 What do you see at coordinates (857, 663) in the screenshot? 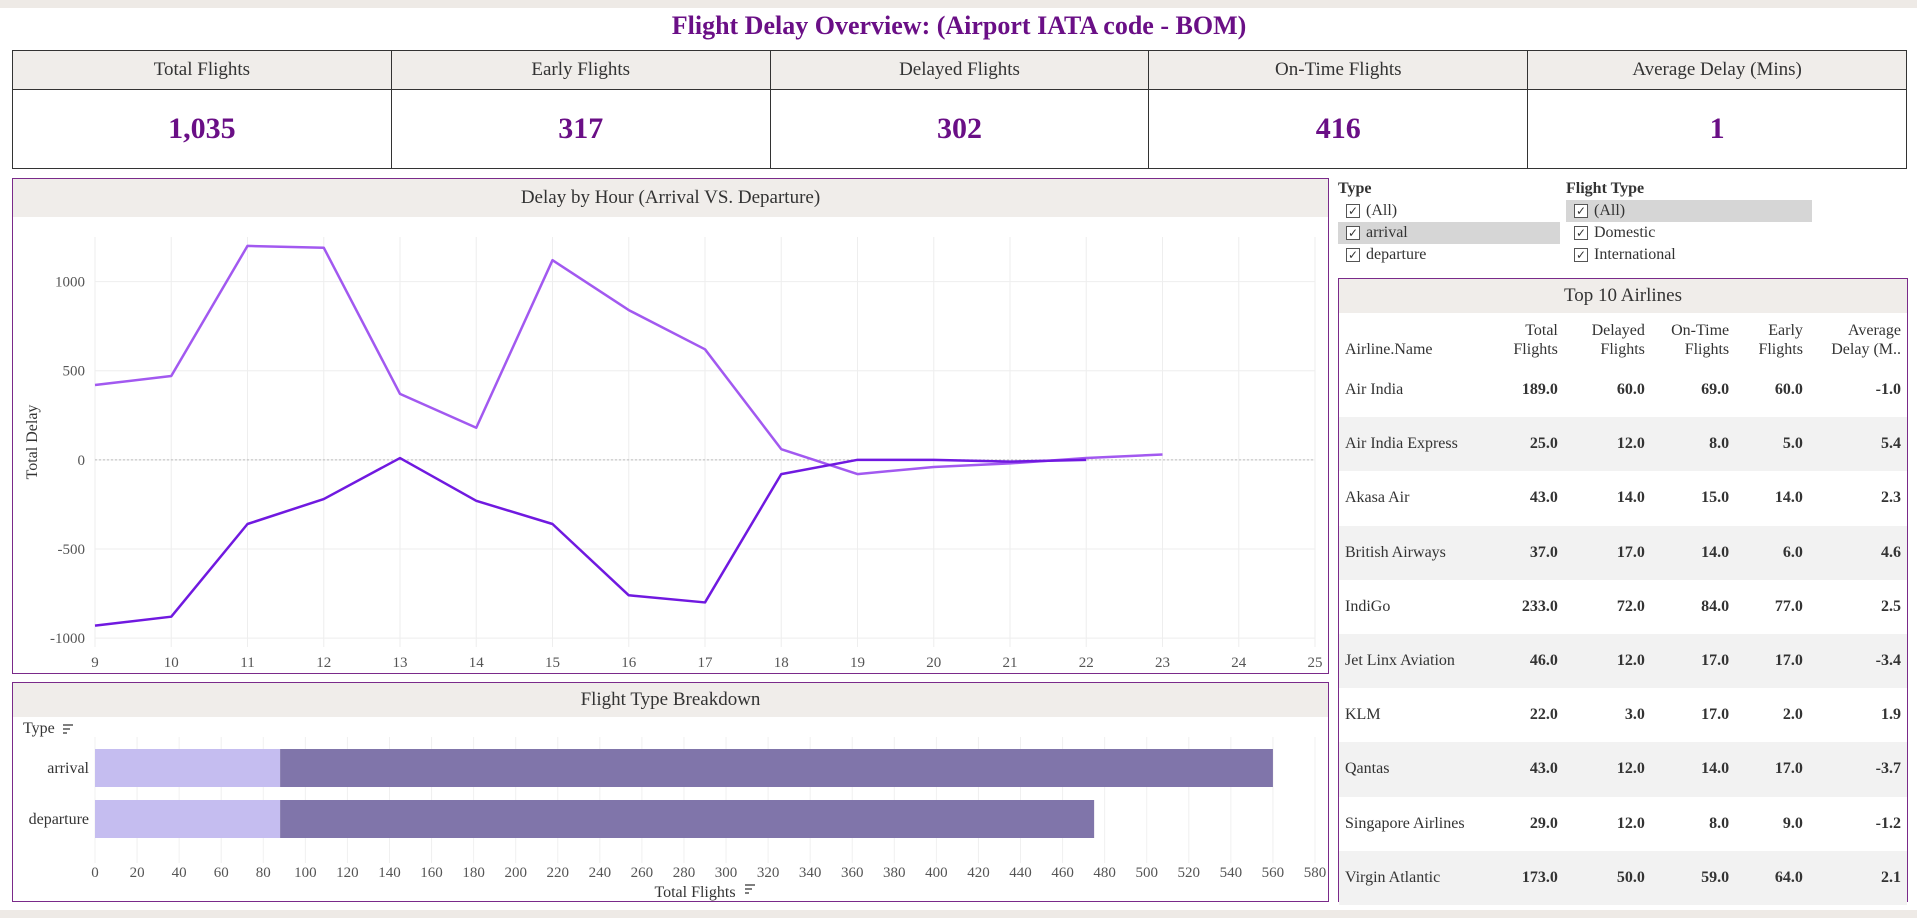
I see `x-tick-label: 19` at bounding box center [857, 663].